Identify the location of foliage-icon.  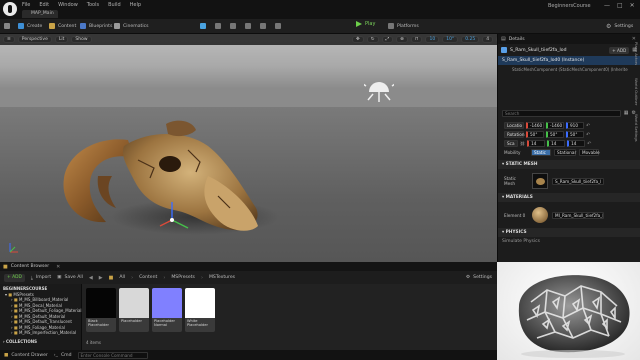
(233, 26).